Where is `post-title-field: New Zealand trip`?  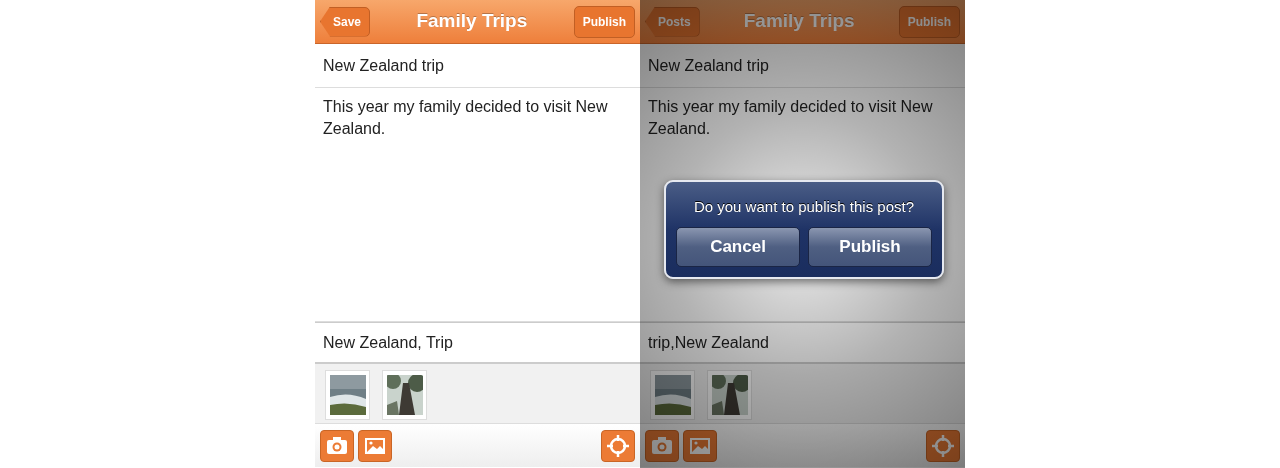
post-title-field: New Zealand trip is located at coordinates (802, 66).